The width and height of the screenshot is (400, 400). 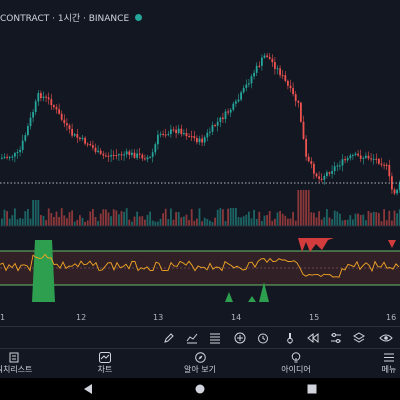 What do you see at coordinates (14, 357) in the screenshot?
I see `watchlist-icon` at bounding box center [14, 357].